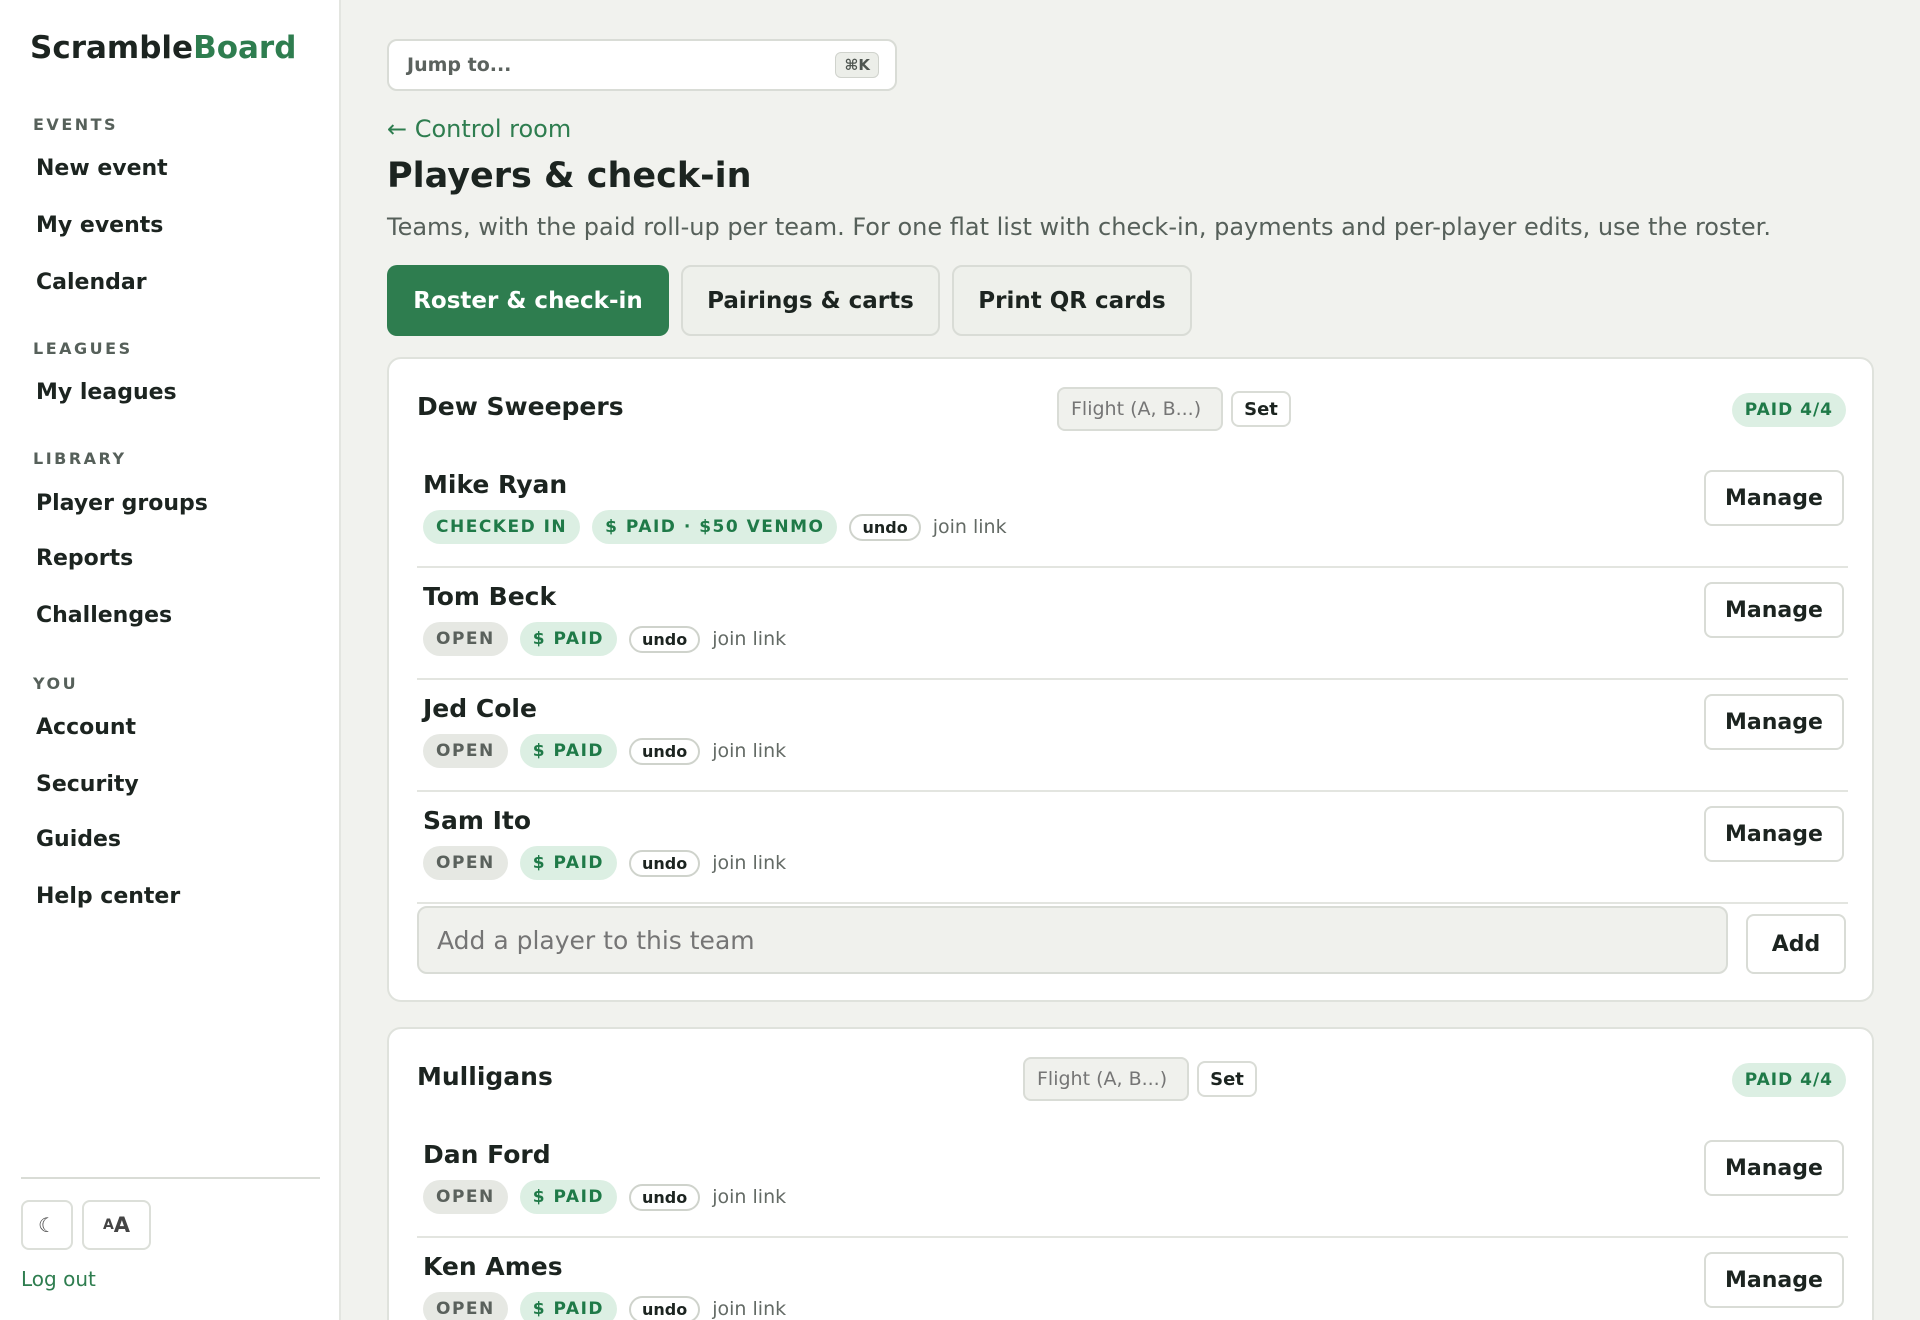 This screenshot has width=1920, height=1320. I want to click on sidebar-item-reports: Reports, so click(84, 558).